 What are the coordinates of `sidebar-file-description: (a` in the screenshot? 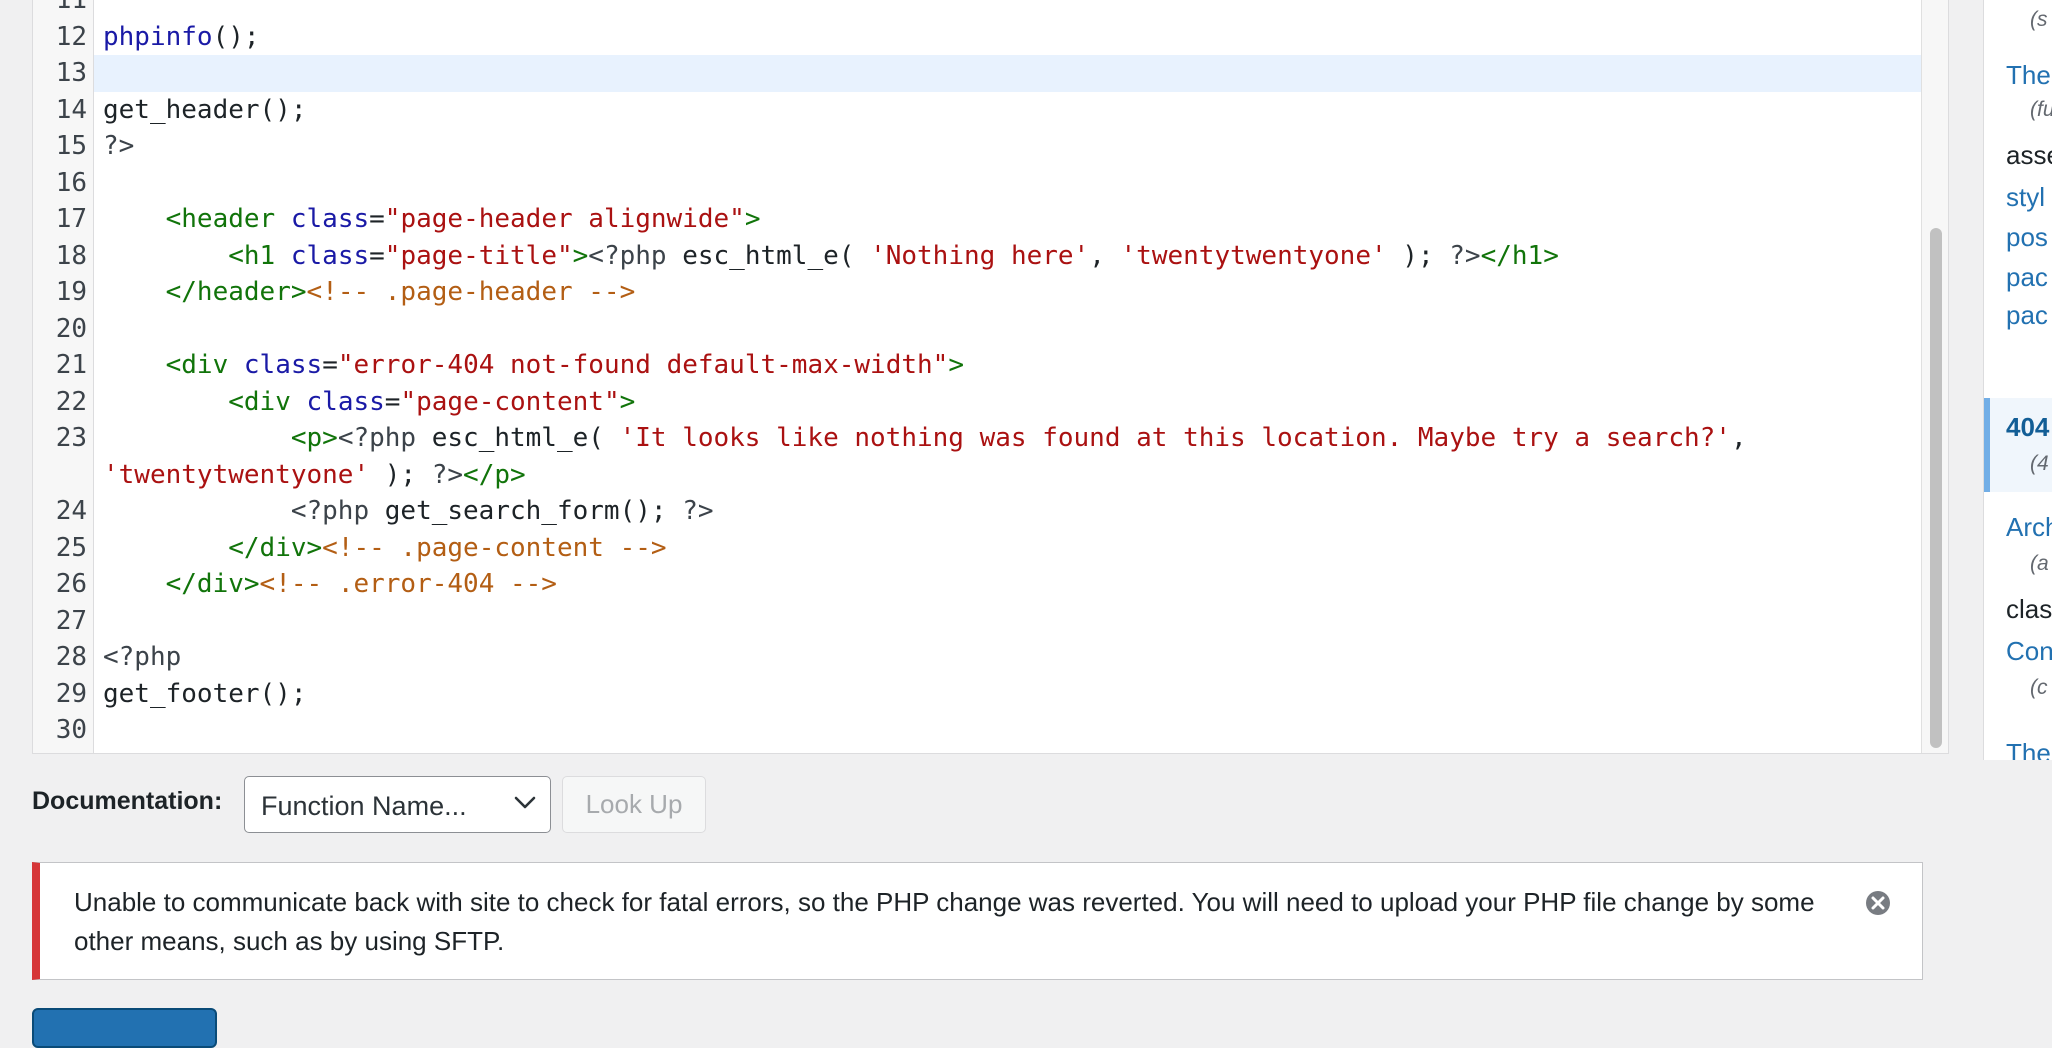 It's located at (2039, 563).